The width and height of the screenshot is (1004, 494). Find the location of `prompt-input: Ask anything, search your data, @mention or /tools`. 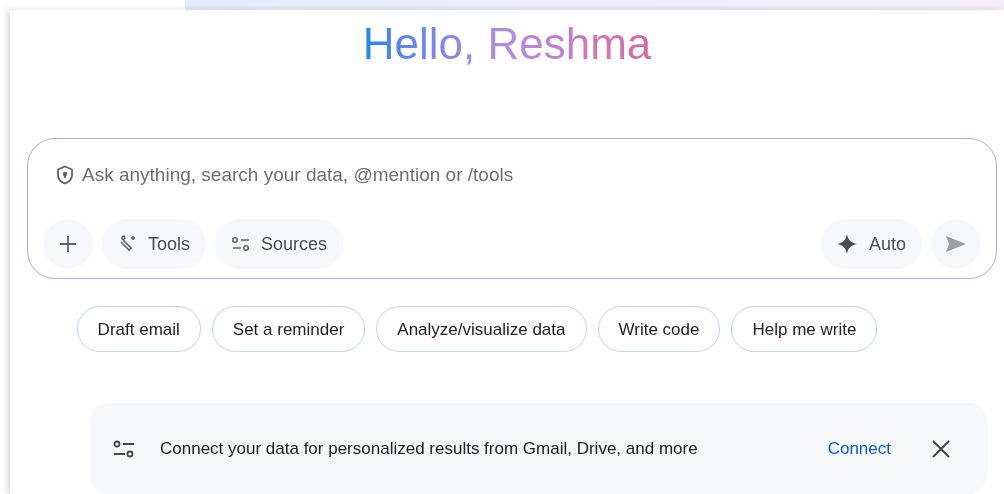

prompt-input: Ask anything, search your data, @mention or /tools is located at coordinates (531, 175).